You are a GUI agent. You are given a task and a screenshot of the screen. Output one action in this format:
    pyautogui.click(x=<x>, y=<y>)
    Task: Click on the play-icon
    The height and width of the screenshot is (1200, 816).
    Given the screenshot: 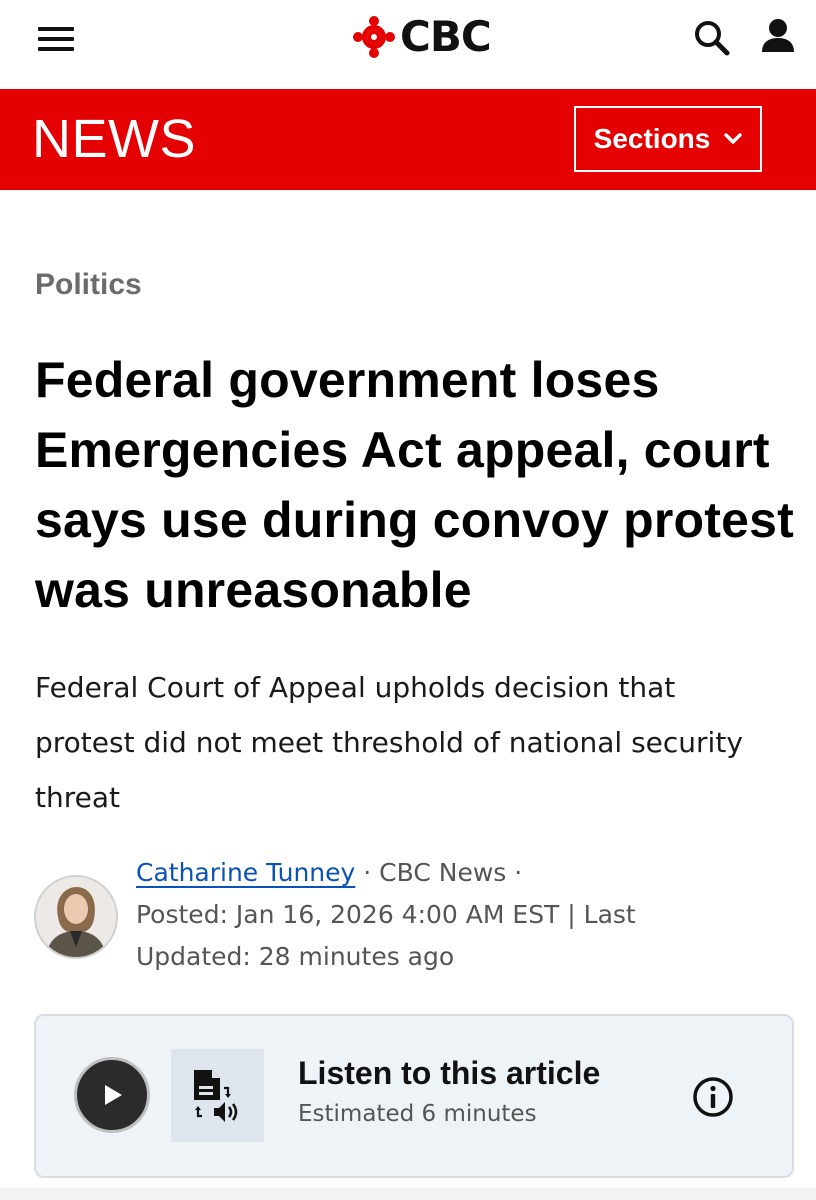 What is the action you would take?
    pyautogui.click(x=113, y=1095)
    